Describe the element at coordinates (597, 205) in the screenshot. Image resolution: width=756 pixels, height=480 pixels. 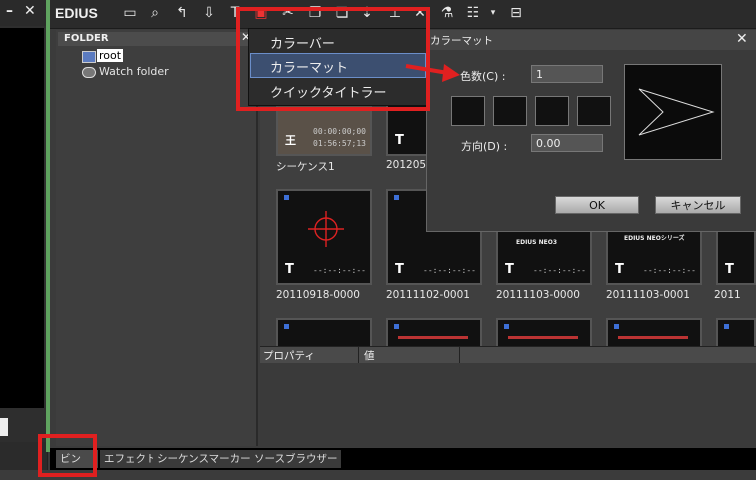
I see `ok-button: OK` at that location.